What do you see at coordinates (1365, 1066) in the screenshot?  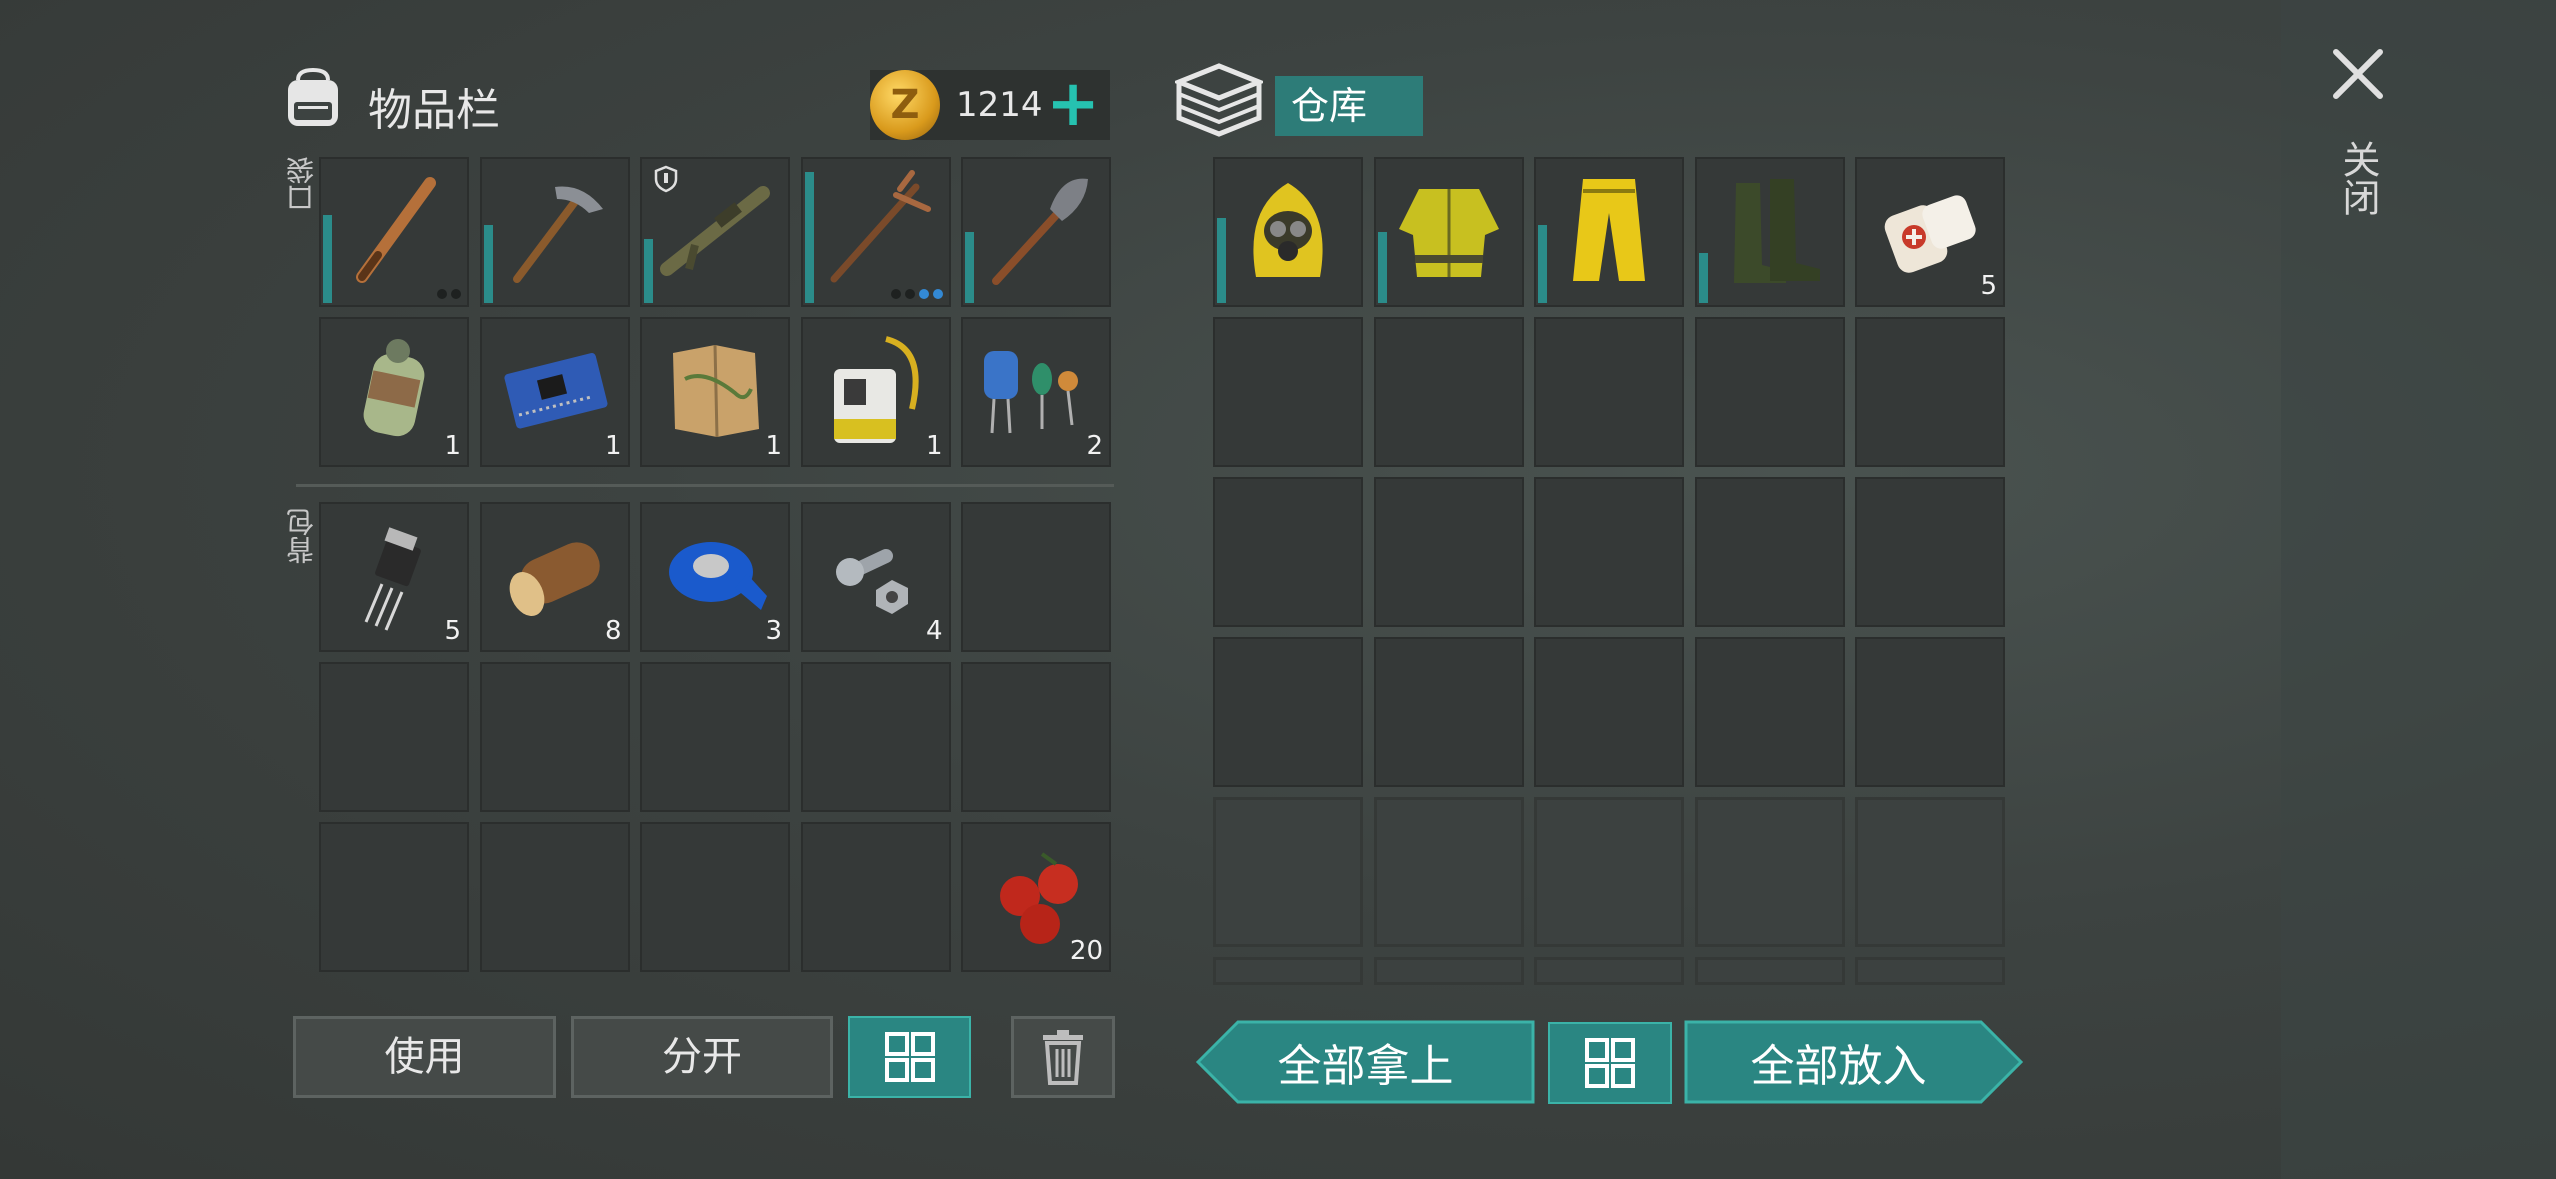 I see `take-all-label: 全部拿上` at bounding box center [1365, 1066].